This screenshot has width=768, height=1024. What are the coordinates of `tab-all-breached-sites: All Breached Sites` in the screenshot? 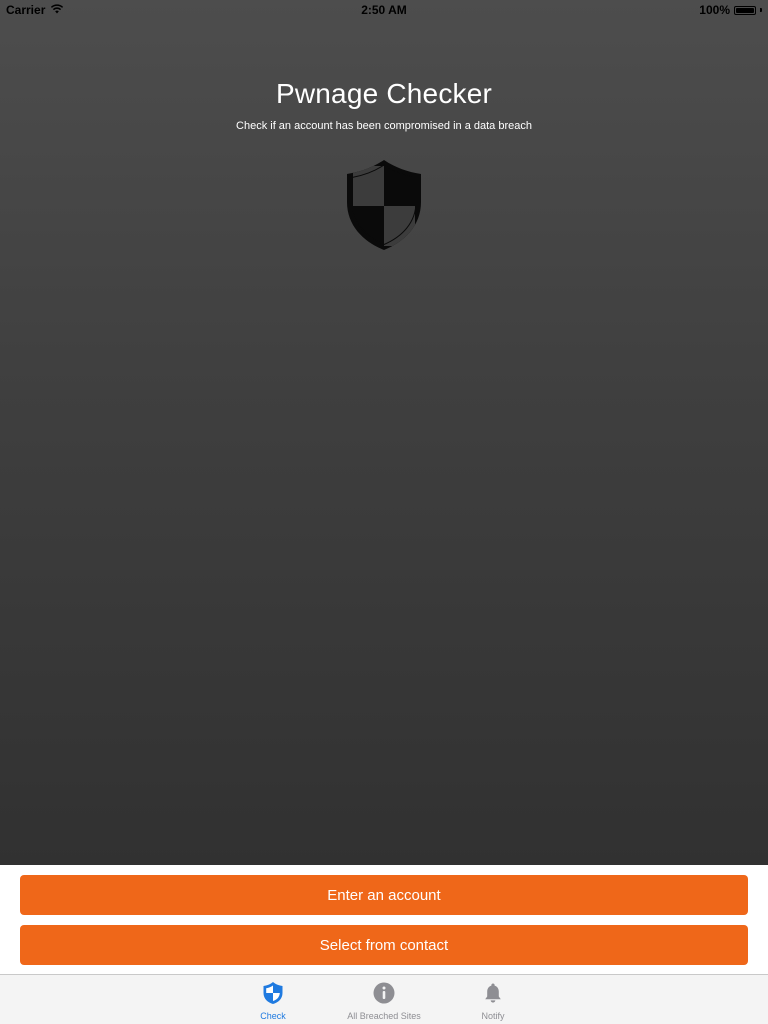 It's located at (384, 999).